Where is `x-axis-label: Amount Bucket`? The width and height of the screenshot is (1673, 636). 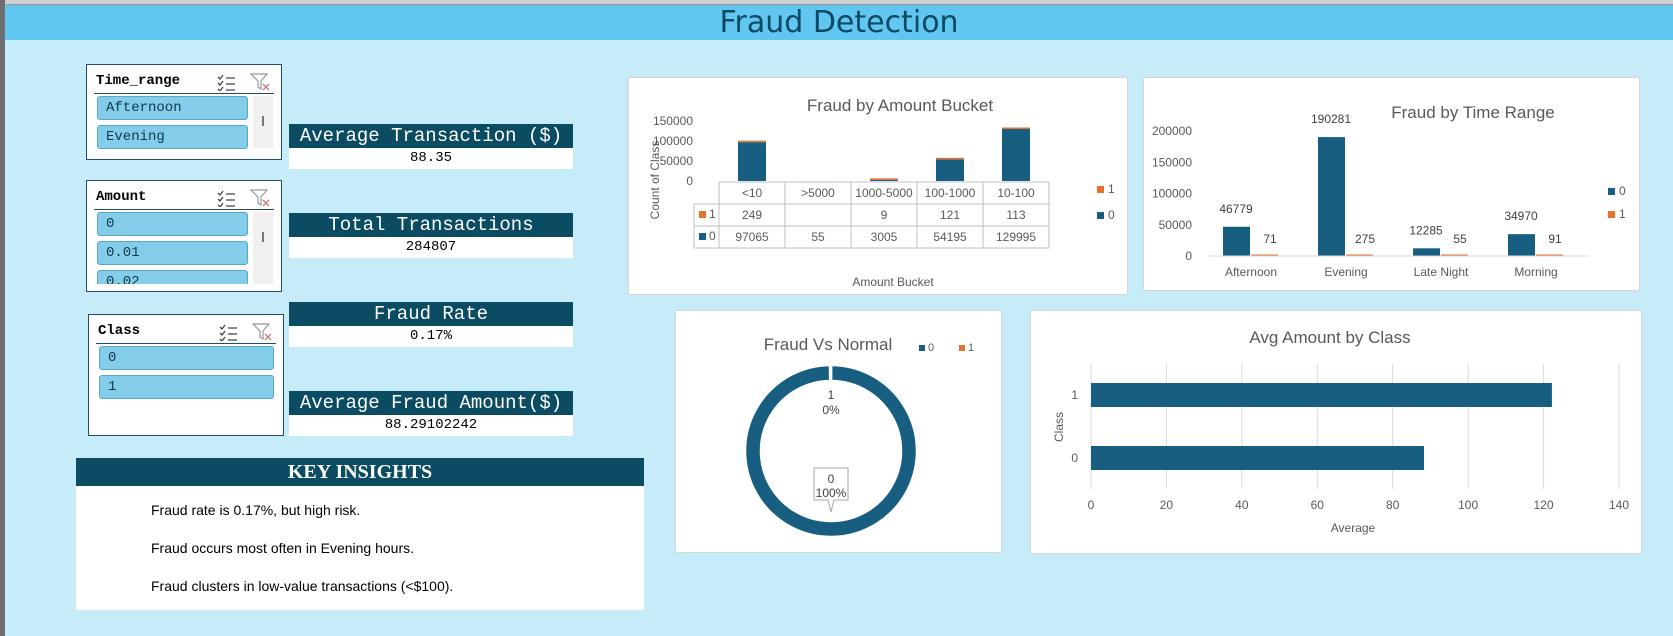
x-axis-label: Amount Bucket is located at coordinates (893, 282).